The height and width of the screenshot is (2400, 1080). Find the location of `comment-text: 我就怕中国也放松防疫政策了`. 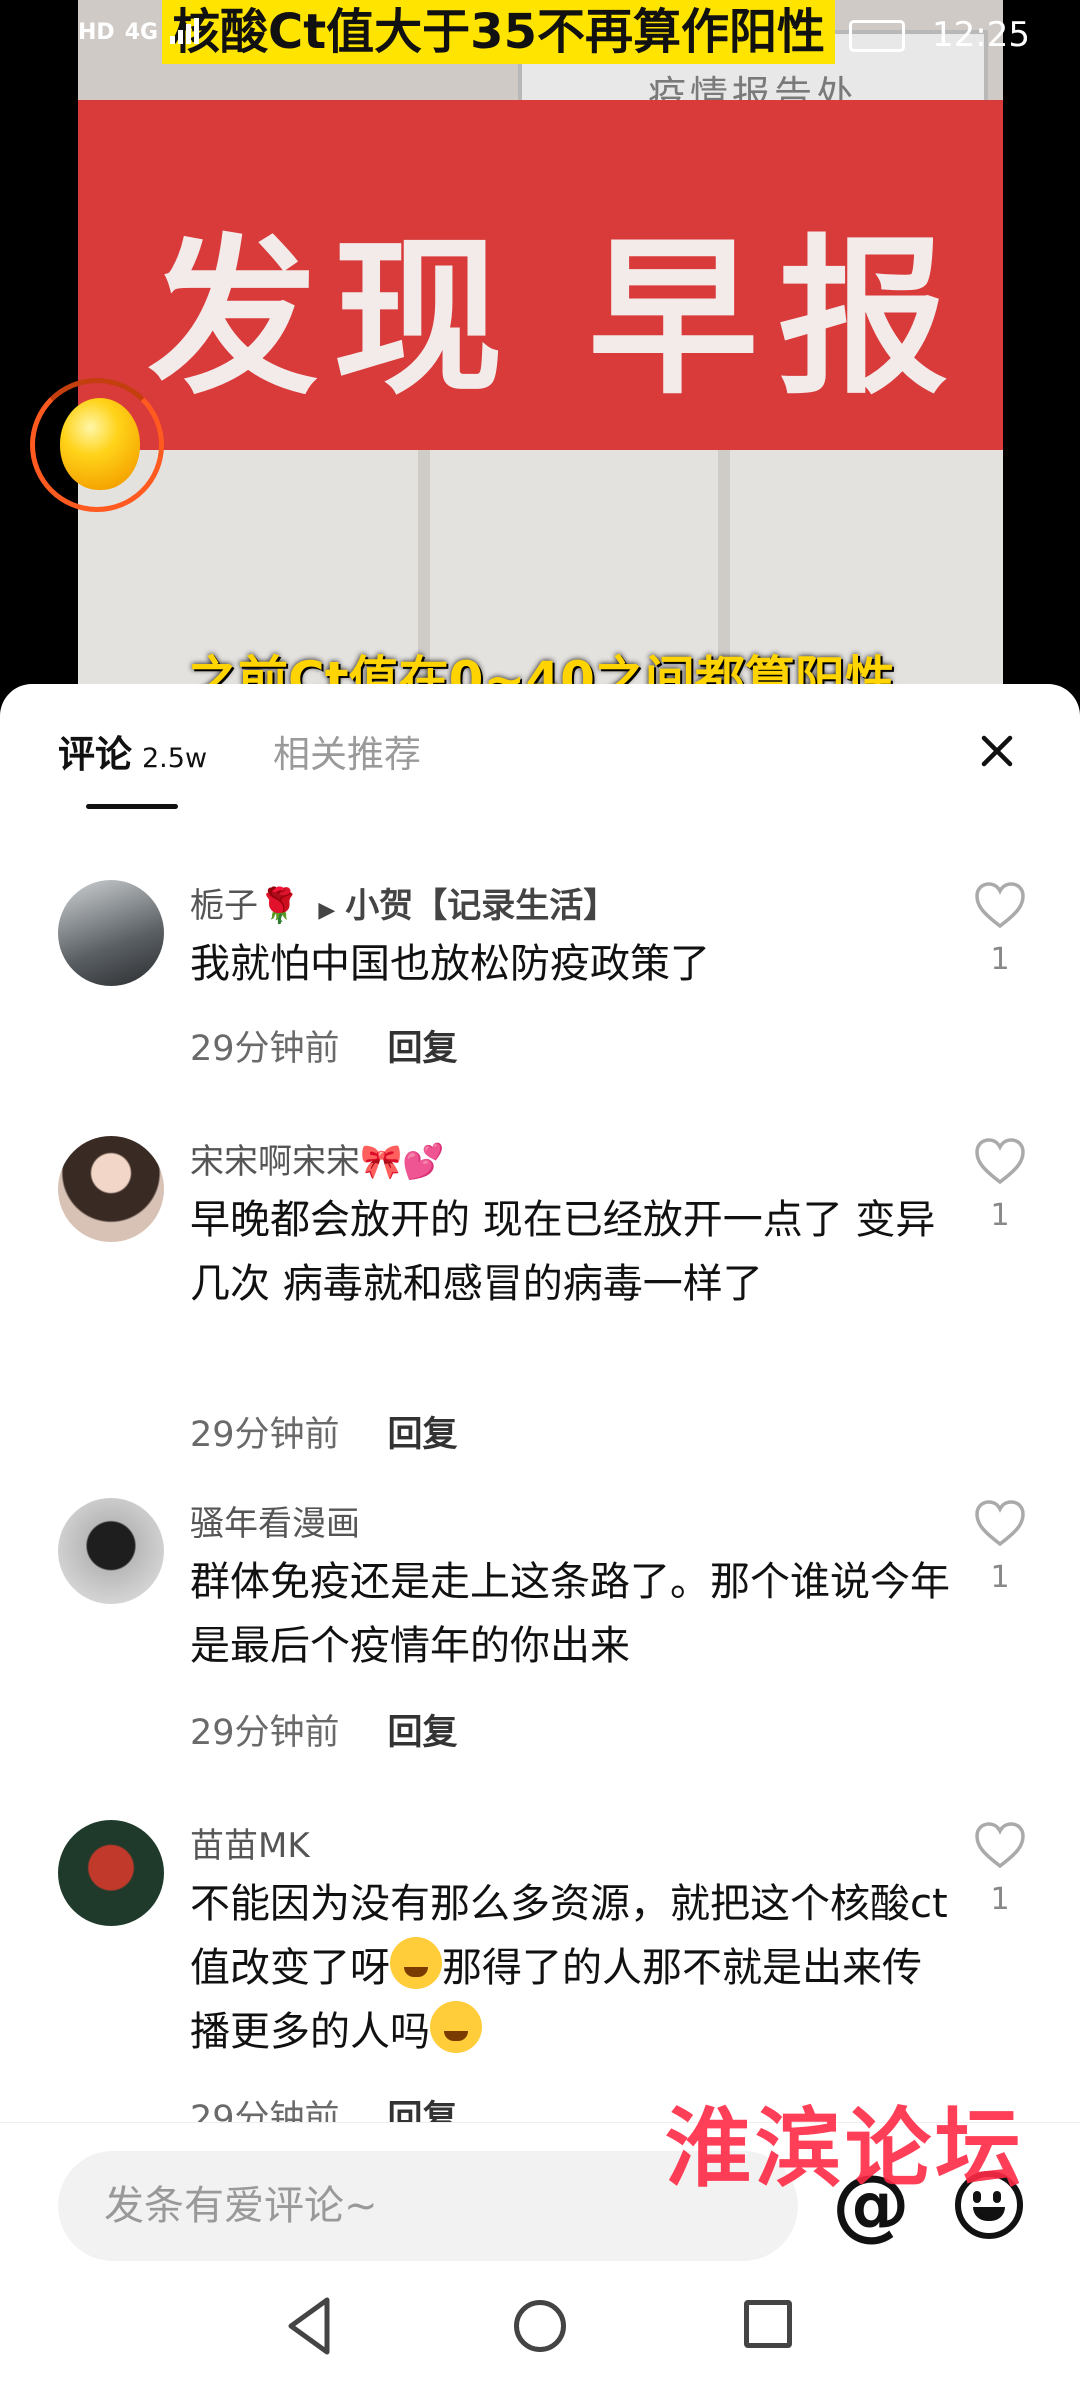

comment-text: 我就怕中国也放松防疫政策了 is located at coordinates (450, 964).